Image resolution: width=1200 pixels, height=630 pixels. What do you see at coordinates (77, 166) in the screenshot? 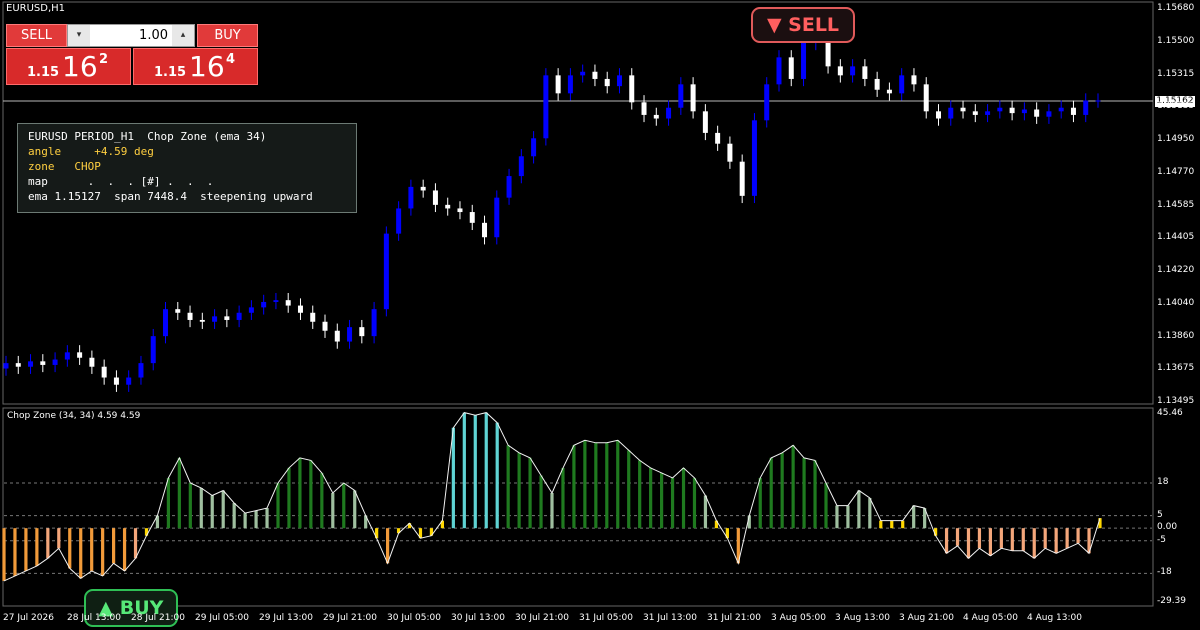
I see `info-zone-value: CHOP` at bounding box center [77, 166].